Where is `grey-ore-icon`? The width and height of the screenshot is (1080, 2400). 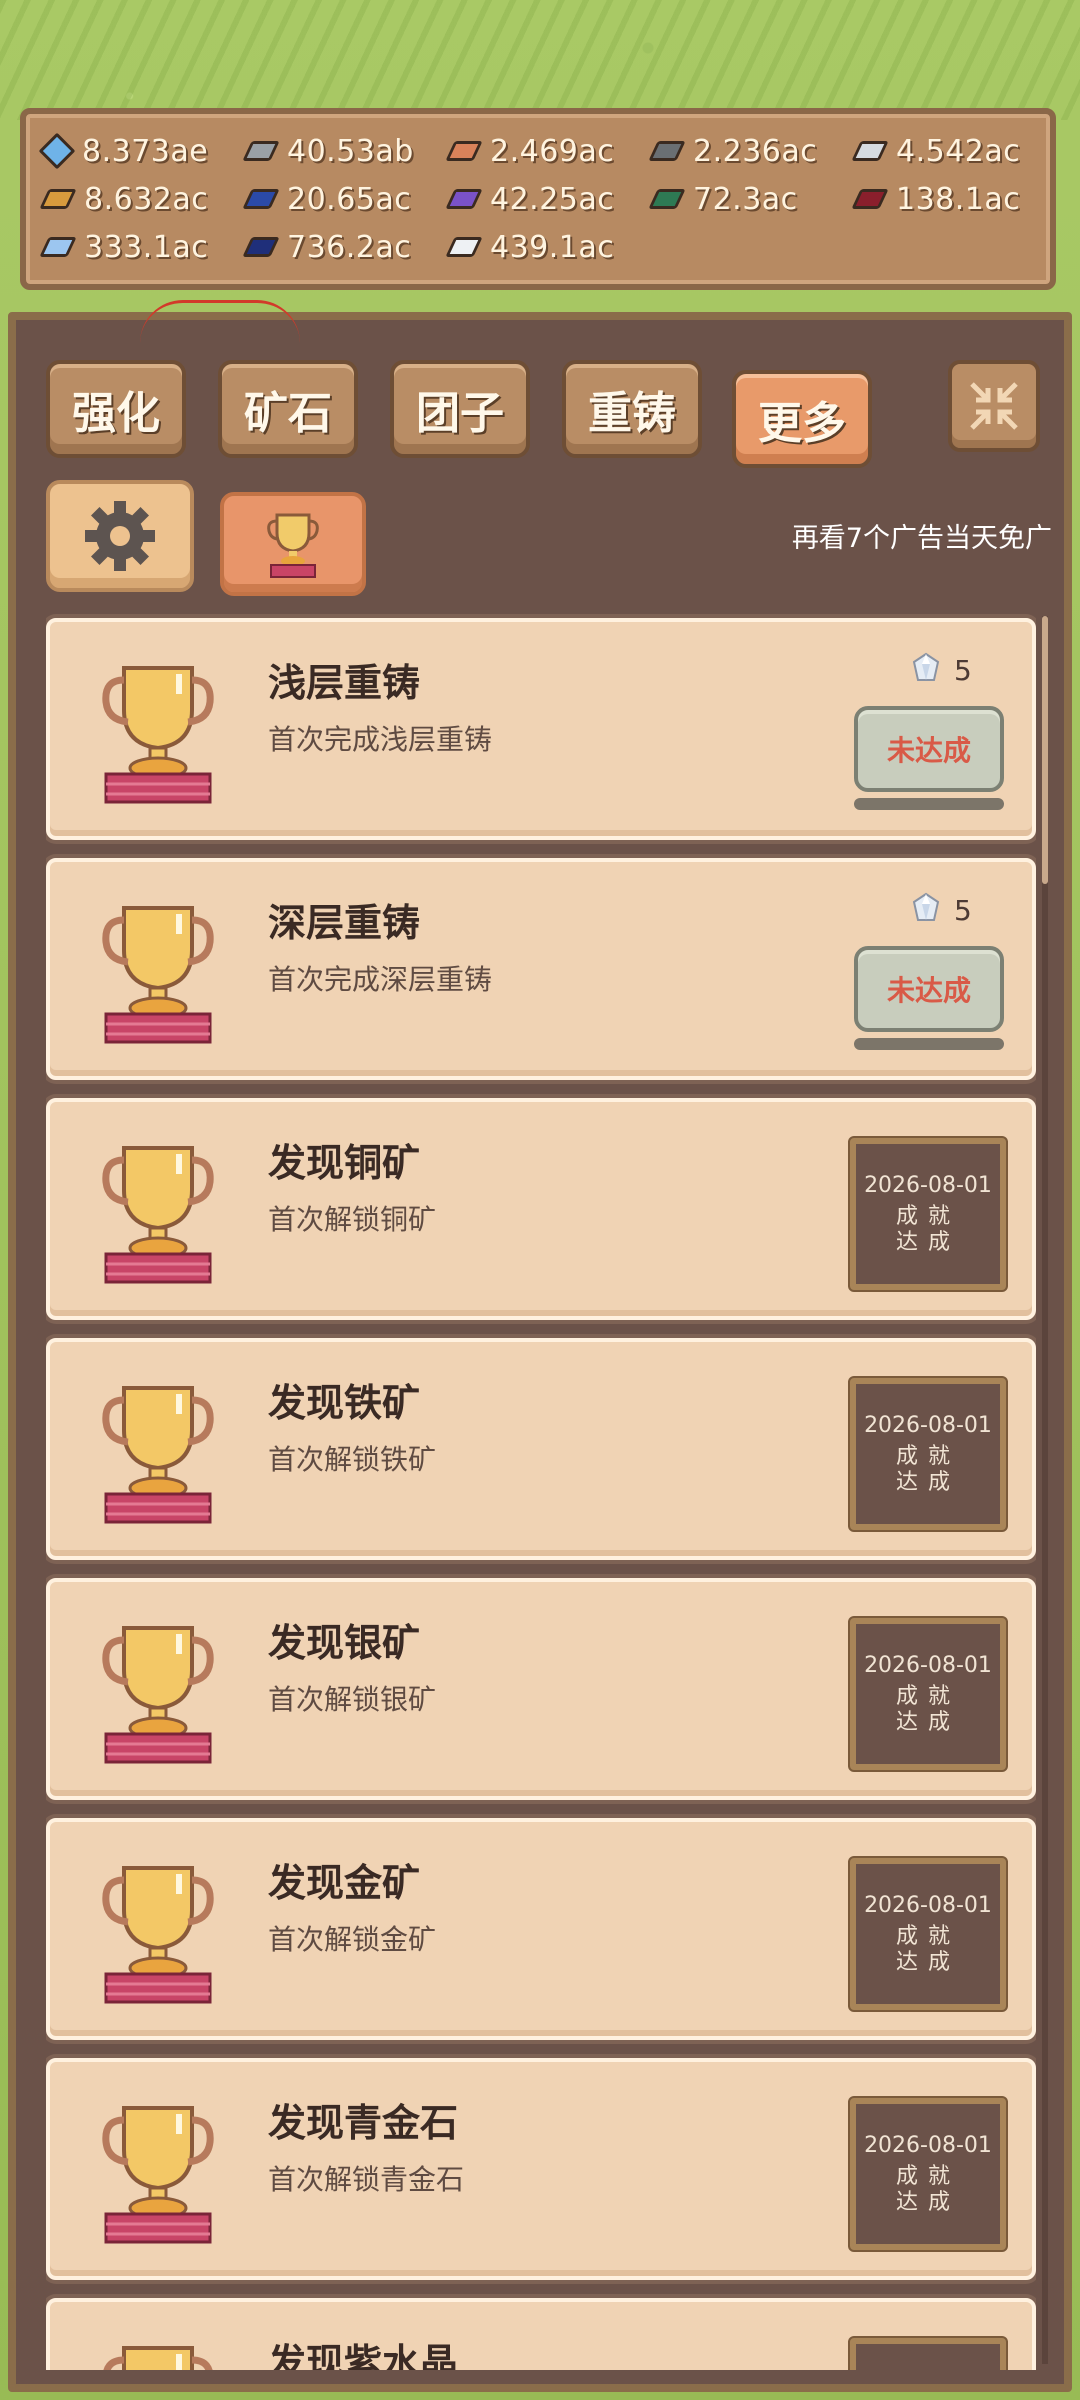
grey-ore-icon is located at coordinates (261, 151).